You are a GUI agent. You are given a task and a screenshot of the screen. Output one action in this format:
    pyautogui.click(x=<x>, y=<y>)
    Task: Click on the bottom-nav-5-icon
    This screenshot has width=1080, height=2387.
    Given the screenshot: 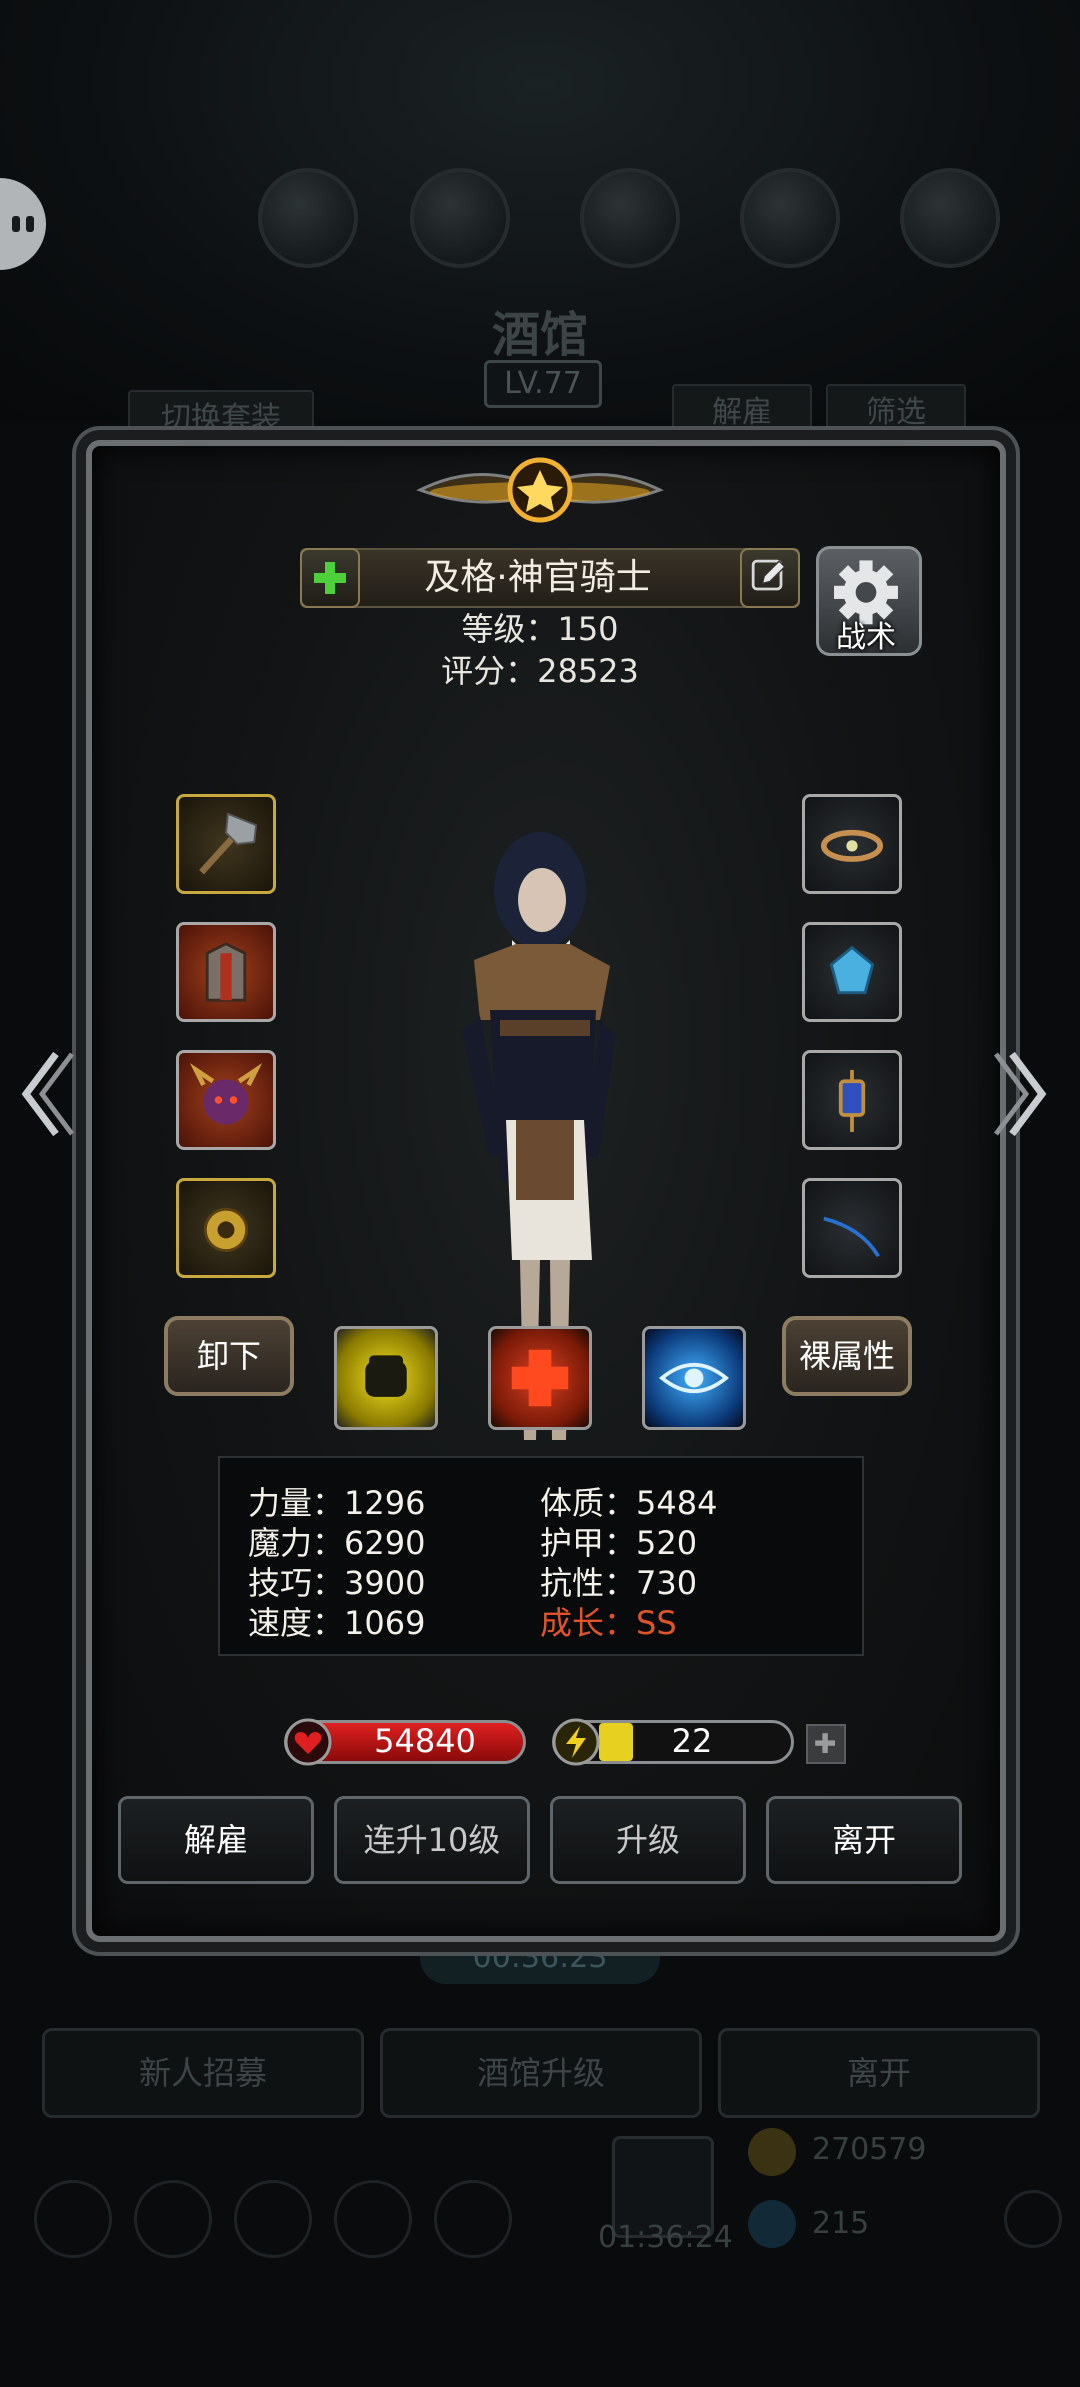 What is the action you would take?
    pyautogui.click(x=473, y=2219)
    